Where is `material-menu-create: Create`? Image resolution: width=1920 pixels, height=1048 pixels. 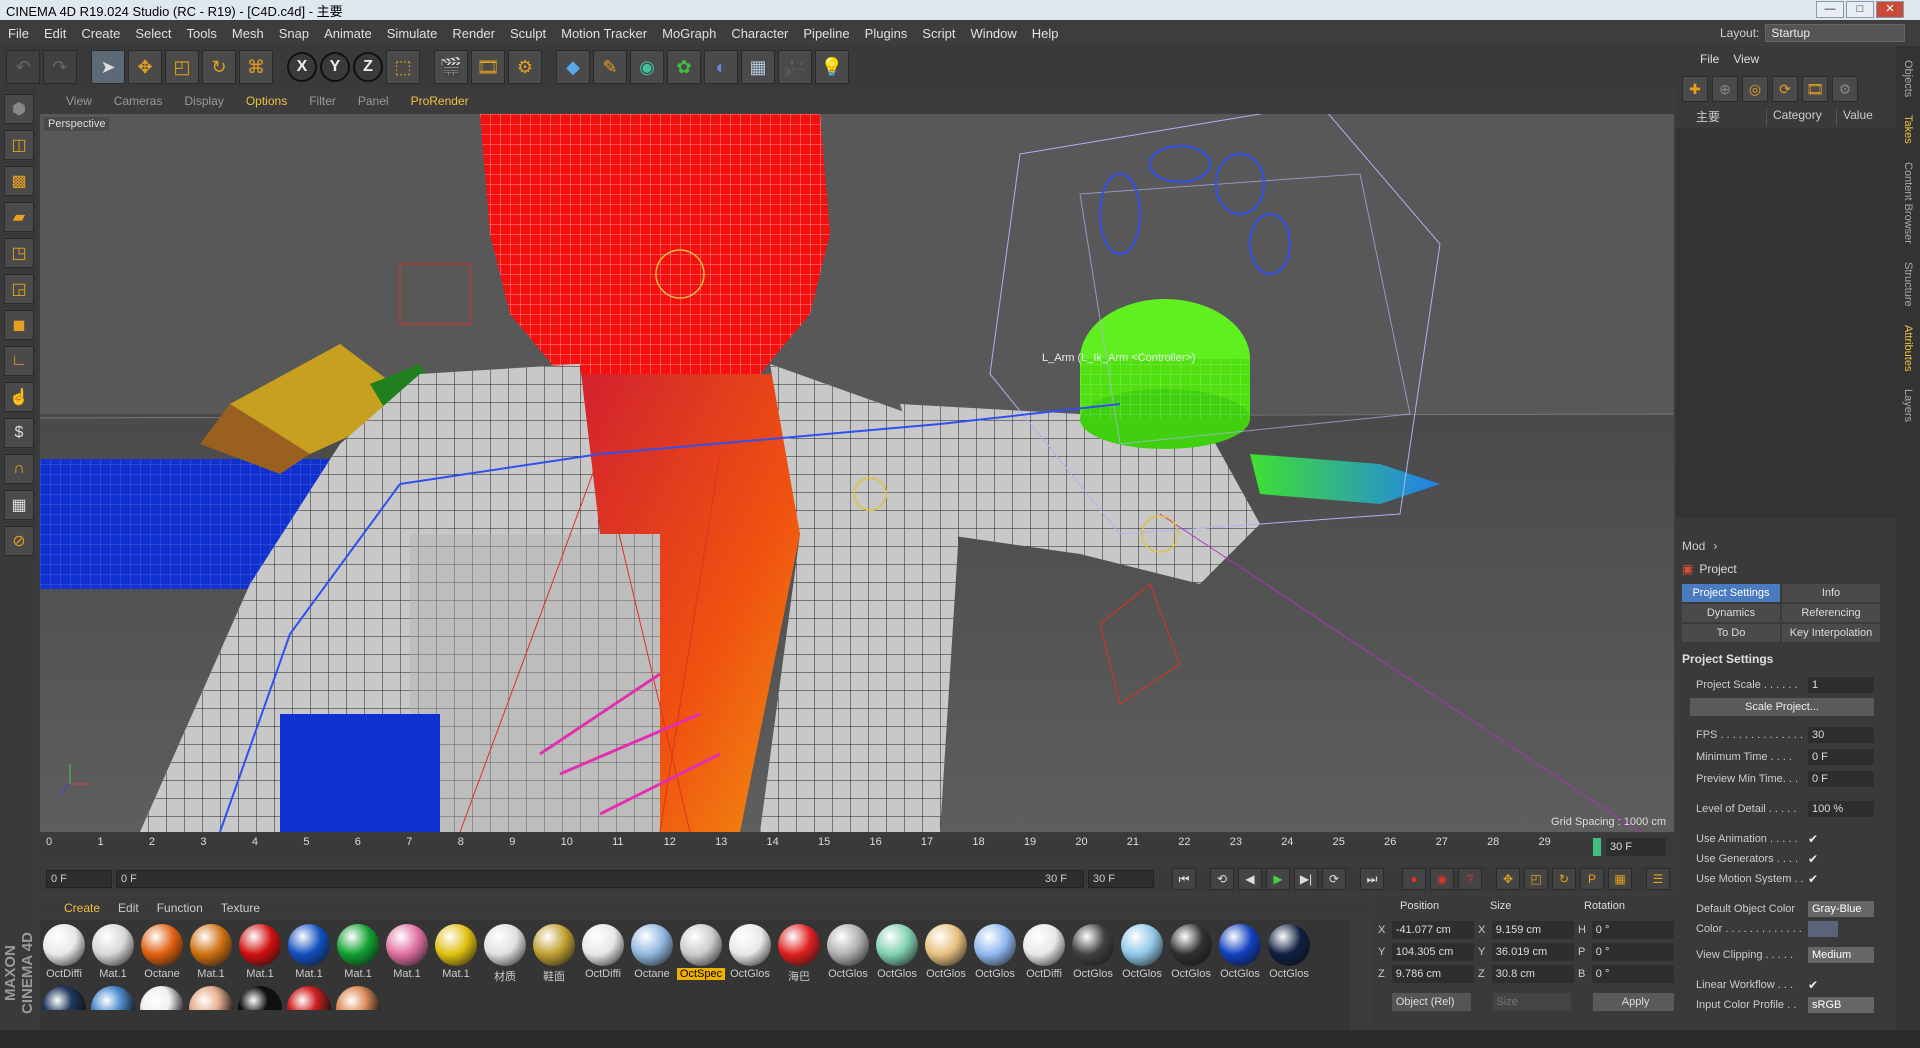 material-menu-create: Create is located at coordinates (82, 908).